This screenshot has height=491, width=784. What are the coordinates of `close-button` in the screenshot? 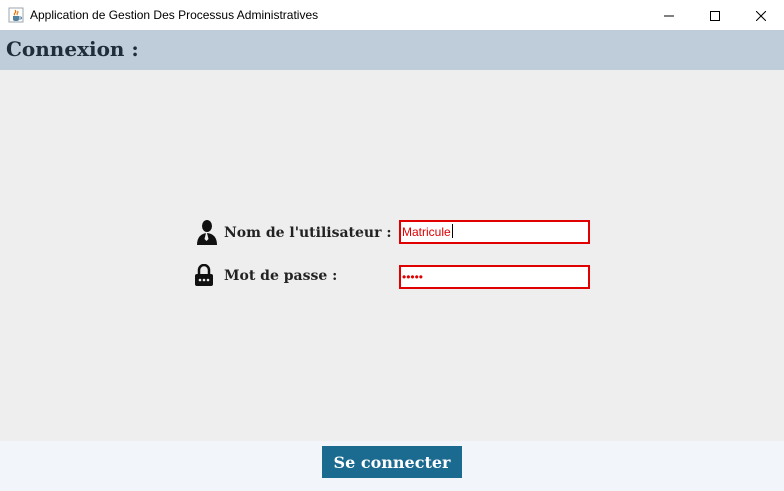 It's located at (761, 15).